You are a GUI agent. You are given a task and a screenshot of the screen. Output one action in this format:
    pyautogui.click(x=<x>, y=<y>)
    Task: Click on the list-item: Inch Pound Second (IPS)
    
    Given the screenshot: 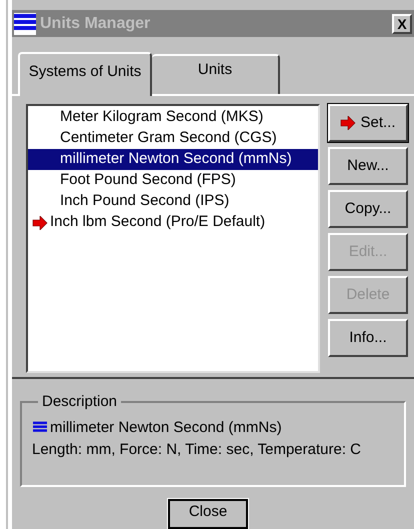 What is the action you would take?
    pyautogui.click(x=173, y=201)
    